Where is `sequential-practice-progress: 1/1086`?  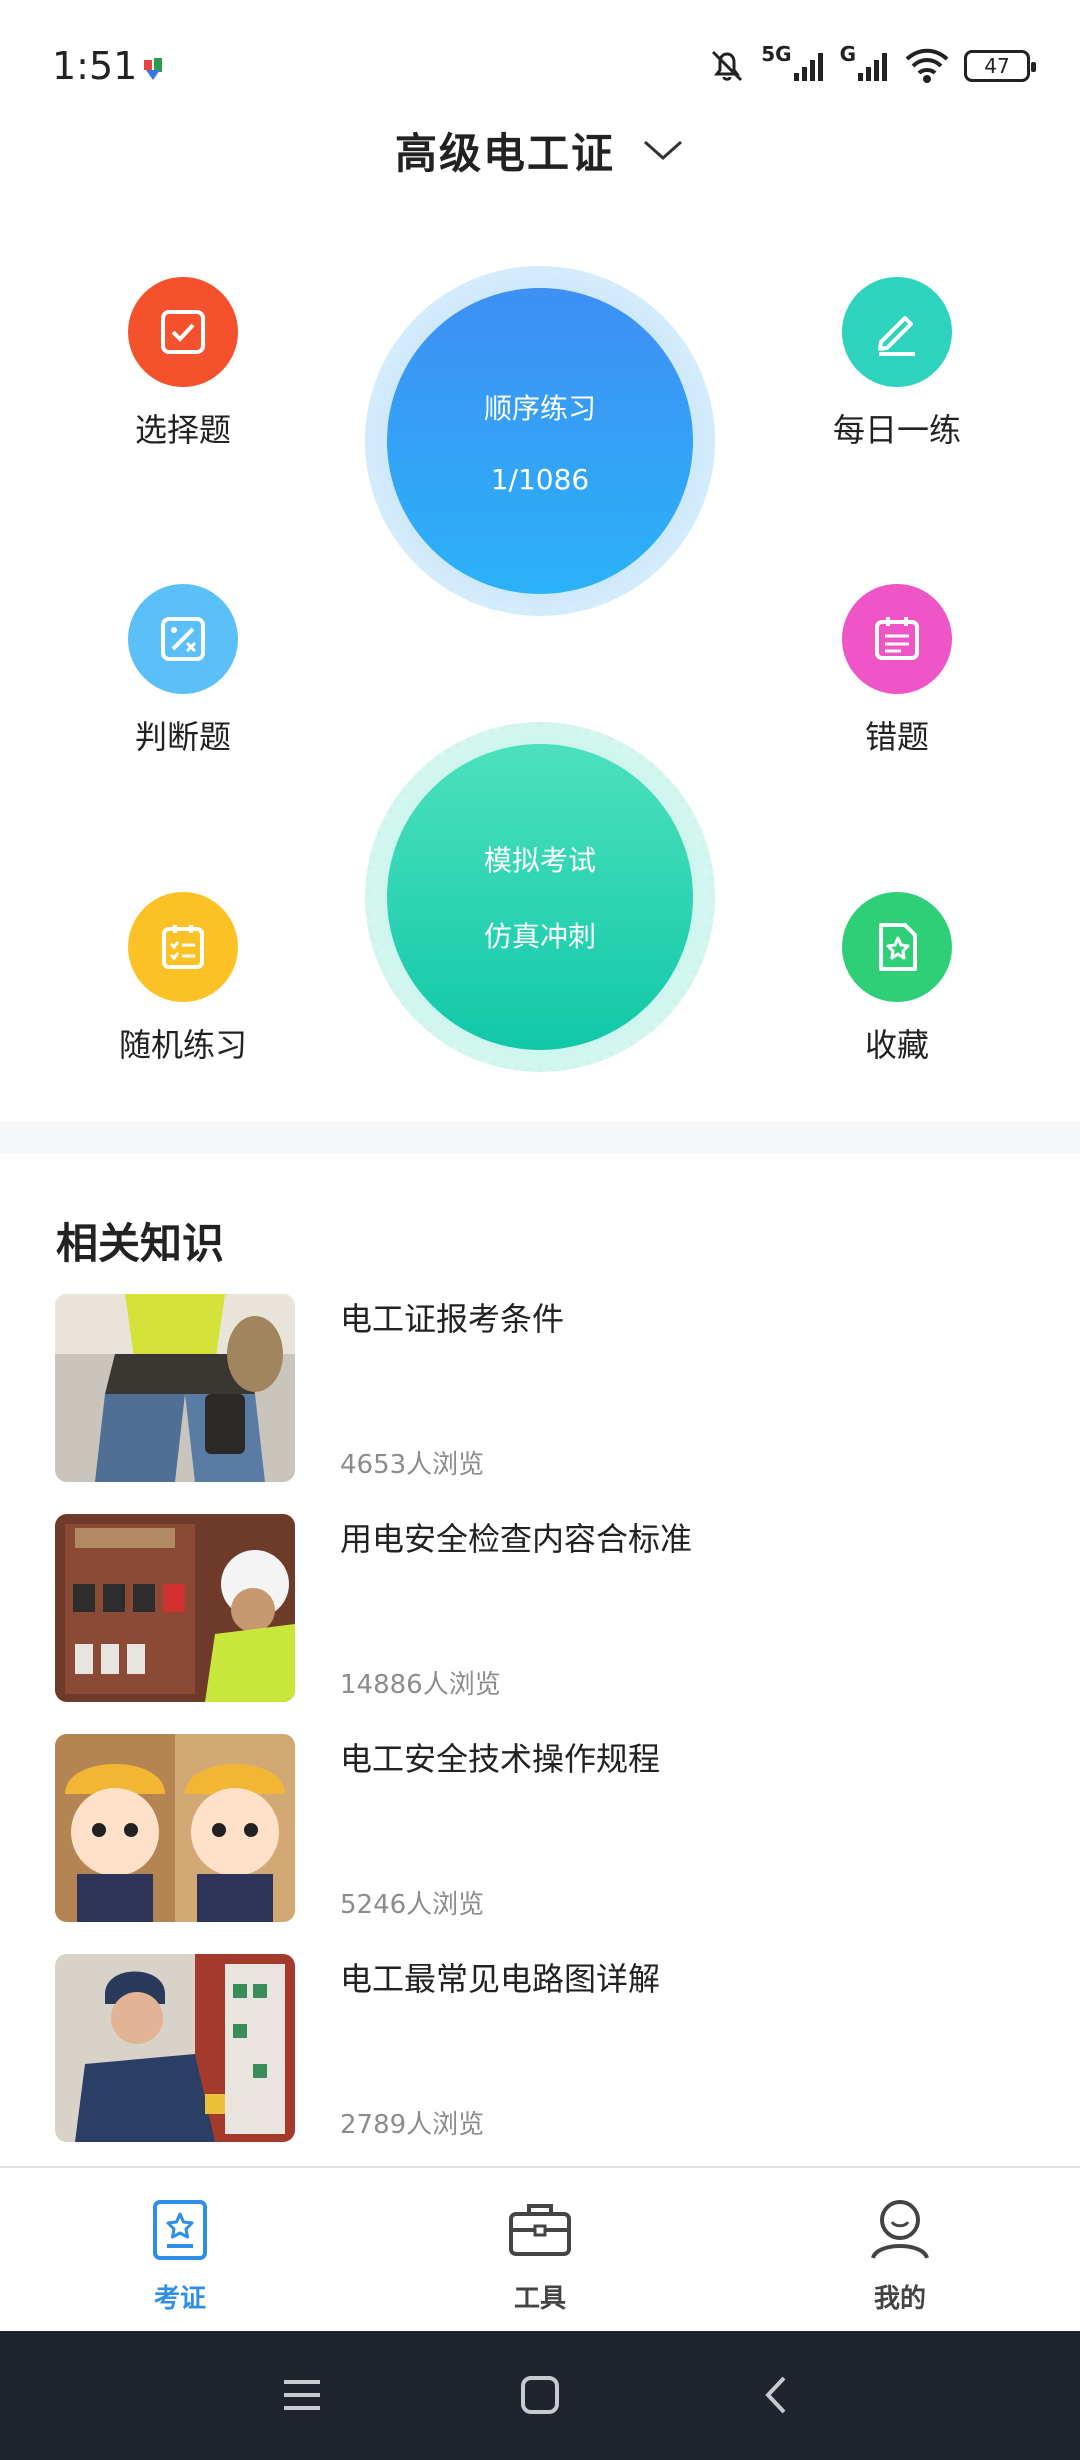 sequential-practice-progress: 1/1086 is located at coordinates (540, 479).